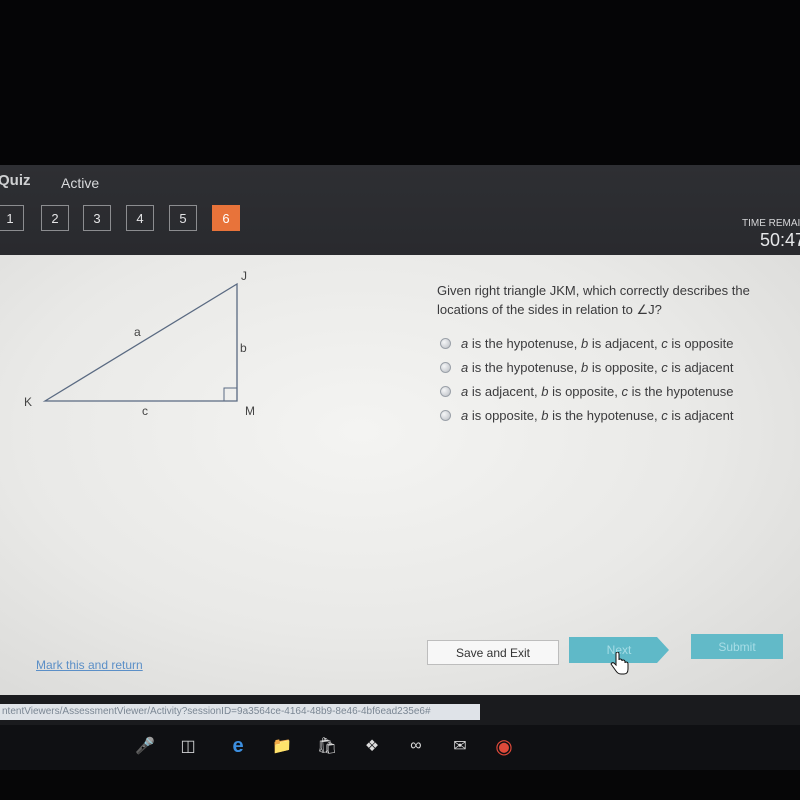  Describe the element at coordinates (145, 746) in the screenshot. I see `microphone-icon: 🎤` at that location.